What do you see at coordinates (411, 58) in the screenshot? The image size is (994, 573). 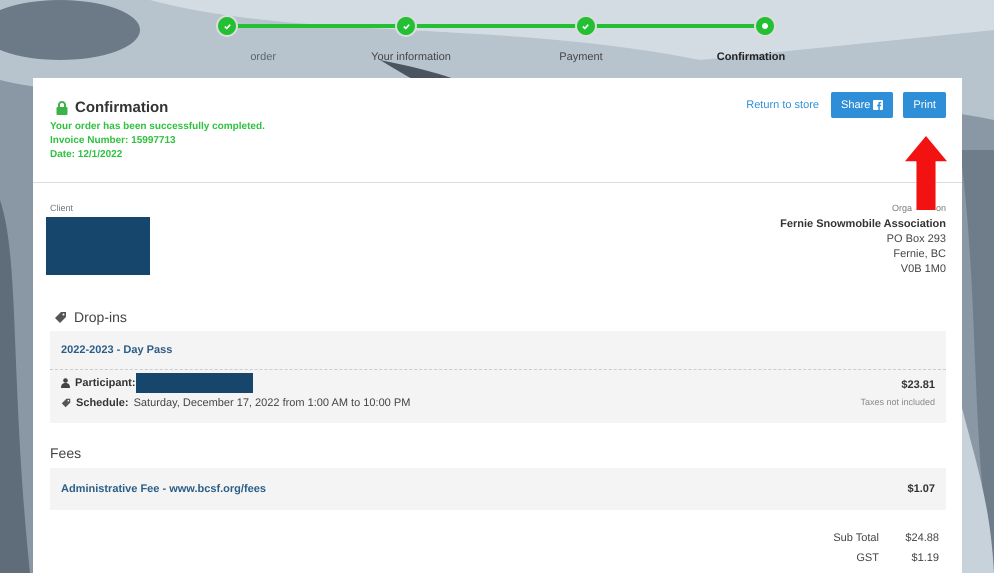 I see `step-label: Your information` at bounding box center [411, 58].